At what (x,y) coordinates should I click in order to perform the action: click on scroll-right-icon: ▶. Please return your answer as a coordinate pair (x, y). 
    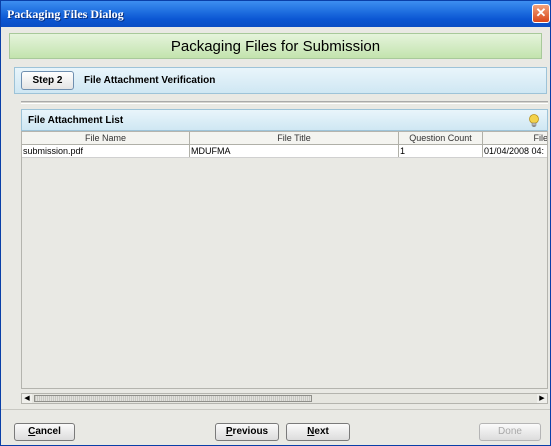
    Looking at the image, I should click on (542, 398).